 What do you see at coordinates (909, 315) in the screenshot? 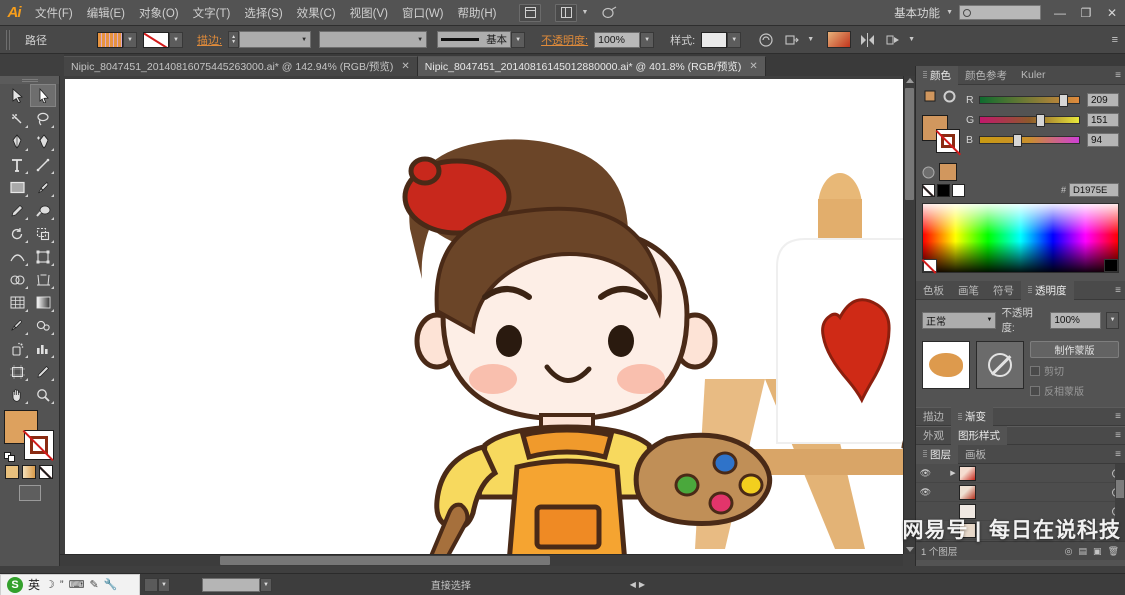
I see `canvas-vertical-scrollbar` at bounding box center [909, 315].